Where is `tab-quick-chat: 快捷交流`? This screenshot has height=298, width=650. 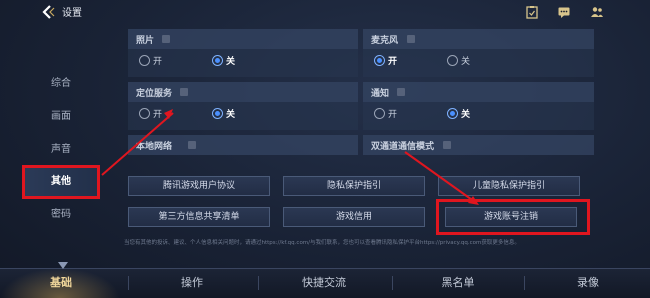
tab-quick-chat: 快捷交流 is located at coordinates (324, 283).